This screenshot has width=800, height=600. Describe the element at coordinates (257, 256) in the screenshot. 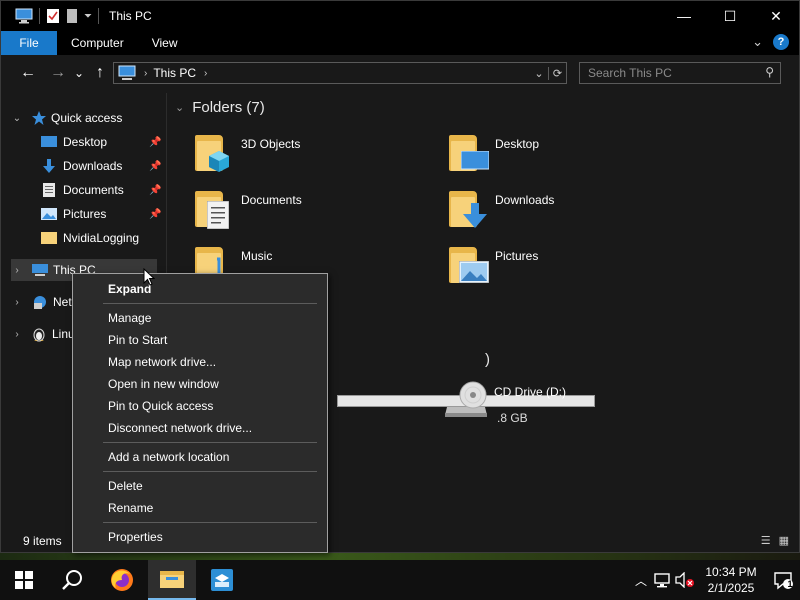

I see `folder-label: Music` at that location.